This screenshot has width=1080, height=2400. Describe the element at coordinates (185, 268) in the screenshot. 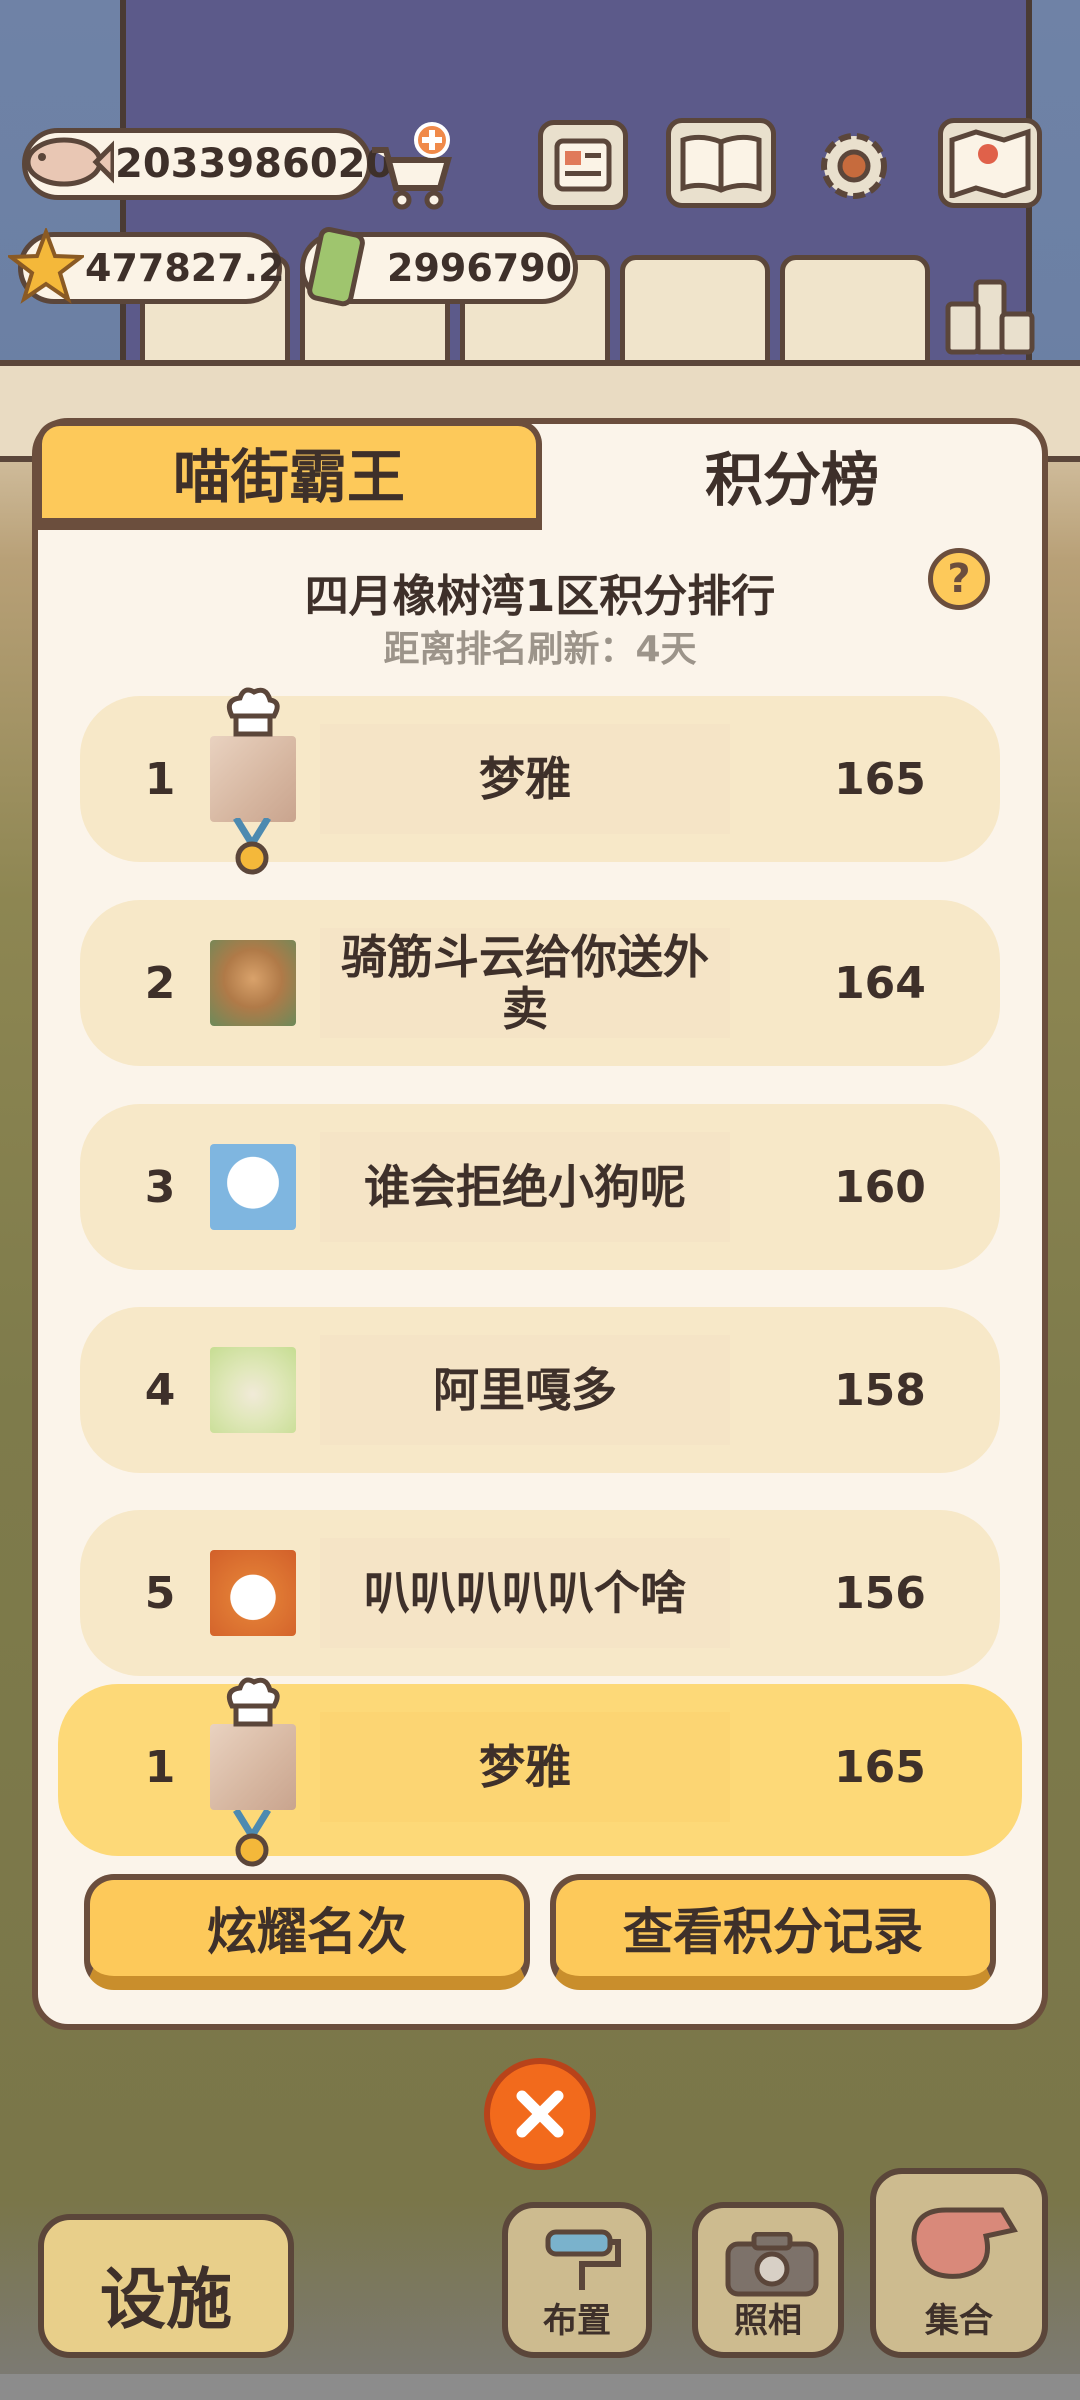

I see `star-count: 477827.2` at that location.